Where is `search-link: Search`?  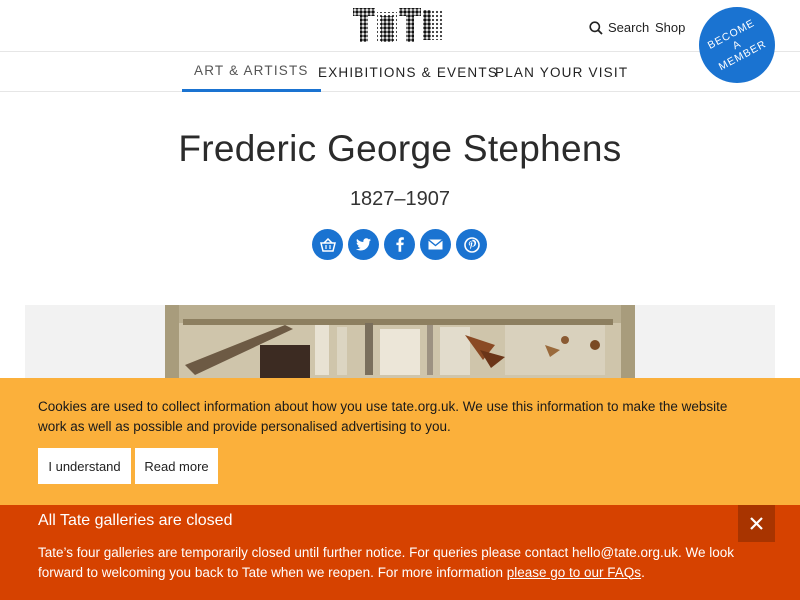
search-link: Search is located at coordinates (619, 27).